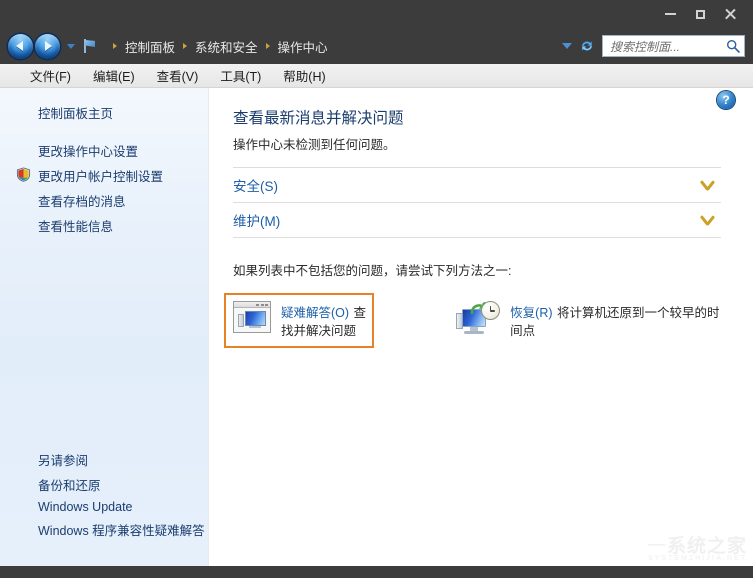 The height and width of the screenshot is (578, 753). Describe the element at coordinates (733, 46) in the screenshot. I see `search-icon` at that location.